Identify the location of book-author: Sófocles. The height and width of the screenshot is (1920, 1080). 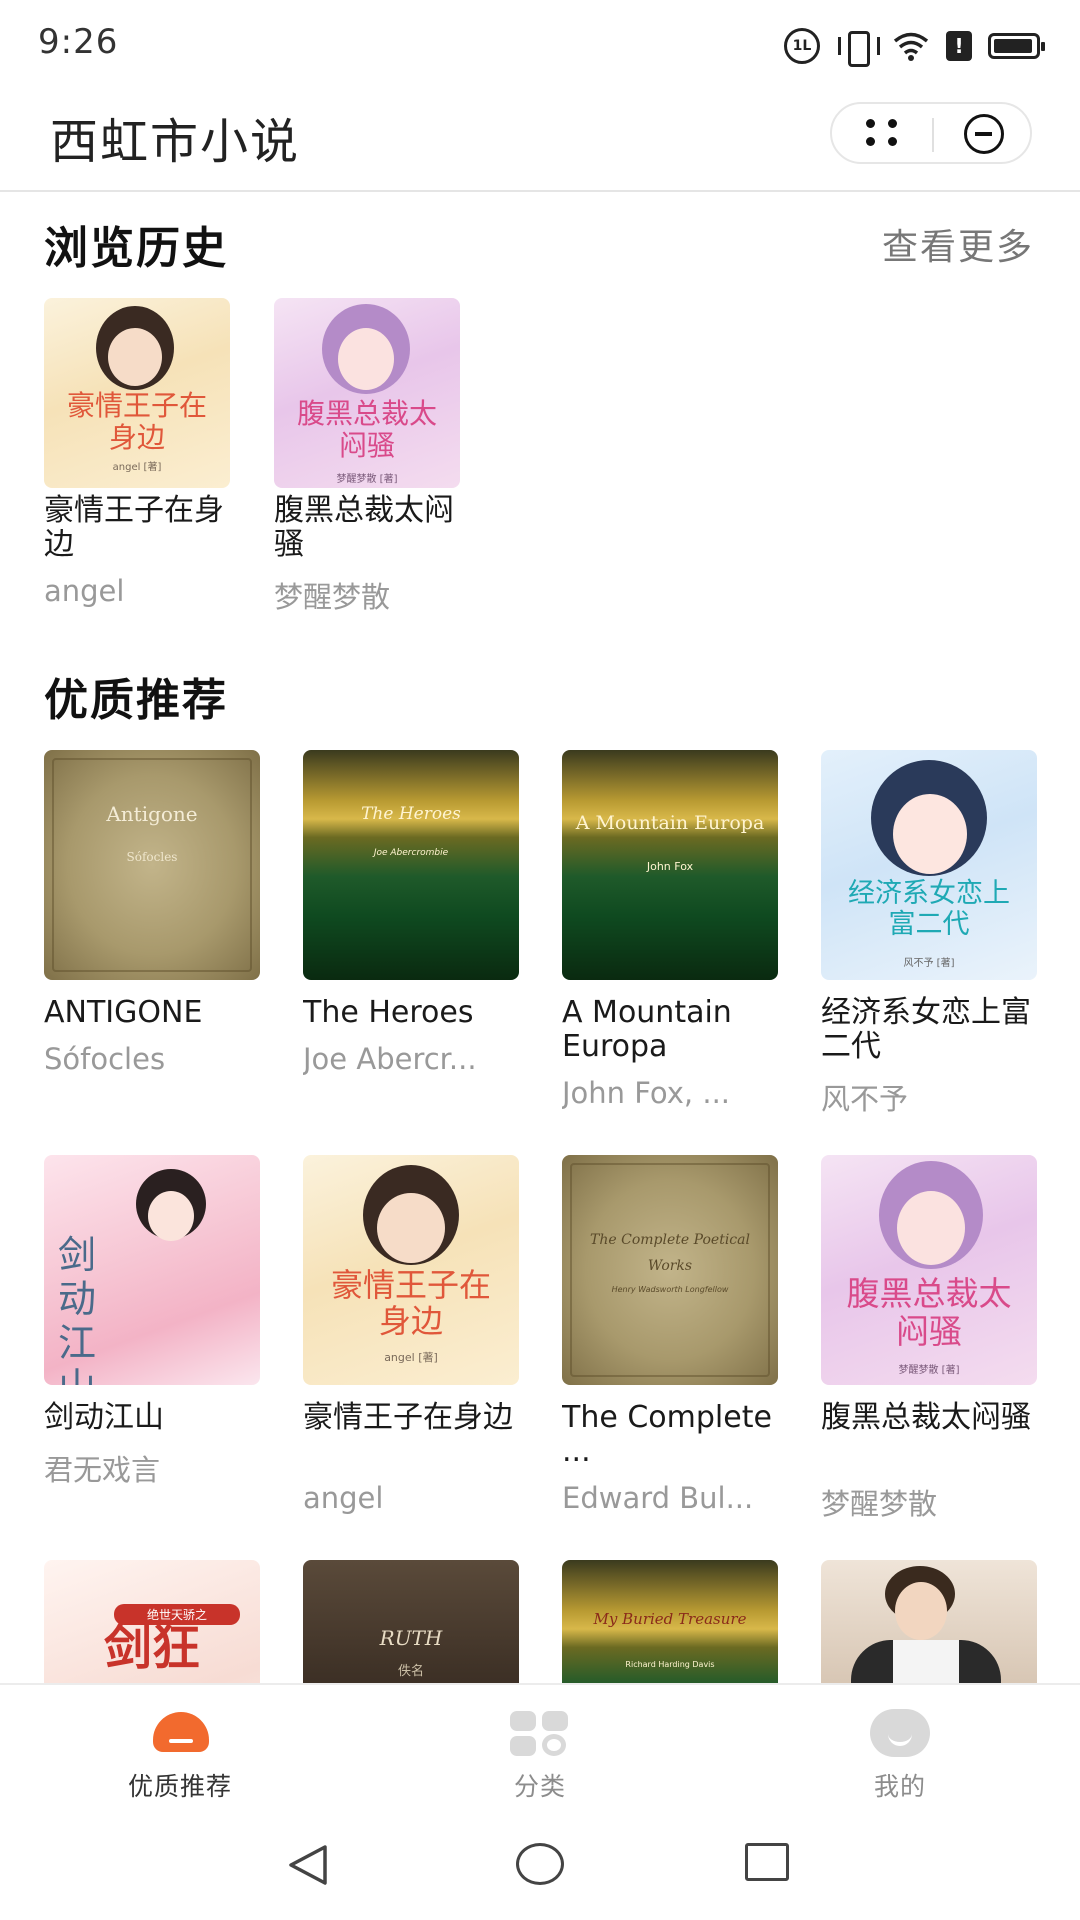
(105, 1059).